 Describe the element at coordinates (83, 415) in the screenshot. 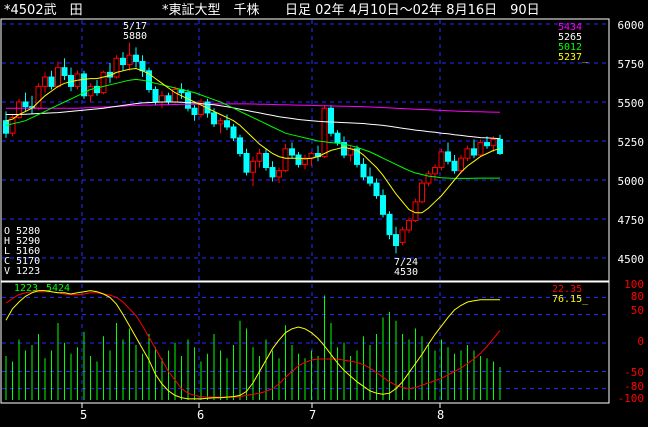

I see `x-month-label: 5` at that location.